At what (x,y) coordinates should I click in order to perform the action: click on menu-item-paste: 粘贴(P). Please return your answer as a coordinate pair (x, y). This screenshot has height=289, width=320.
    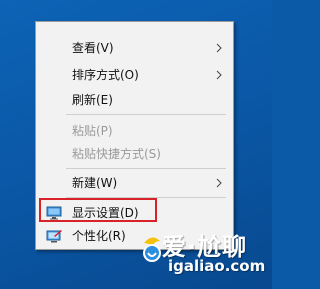
    Looking at the image, I should click on (134, 131).